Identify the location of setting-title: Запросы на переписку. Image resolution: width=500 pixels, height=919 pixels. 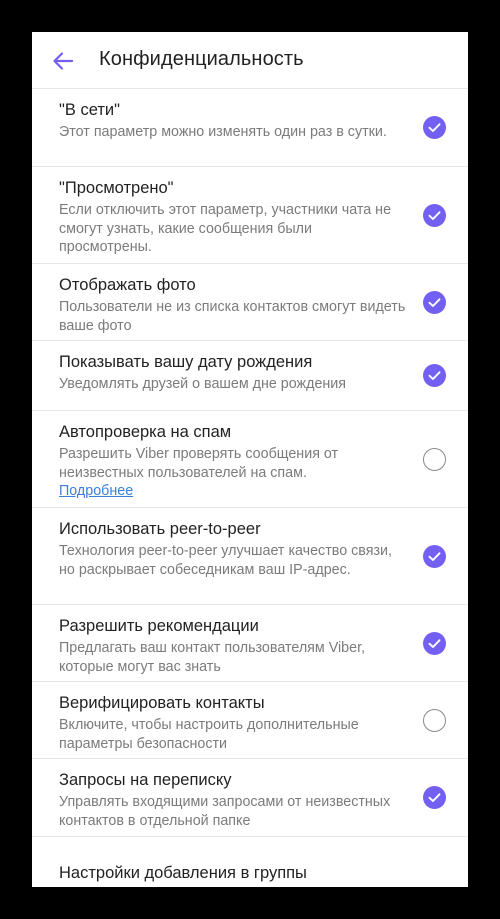
(145, 780).